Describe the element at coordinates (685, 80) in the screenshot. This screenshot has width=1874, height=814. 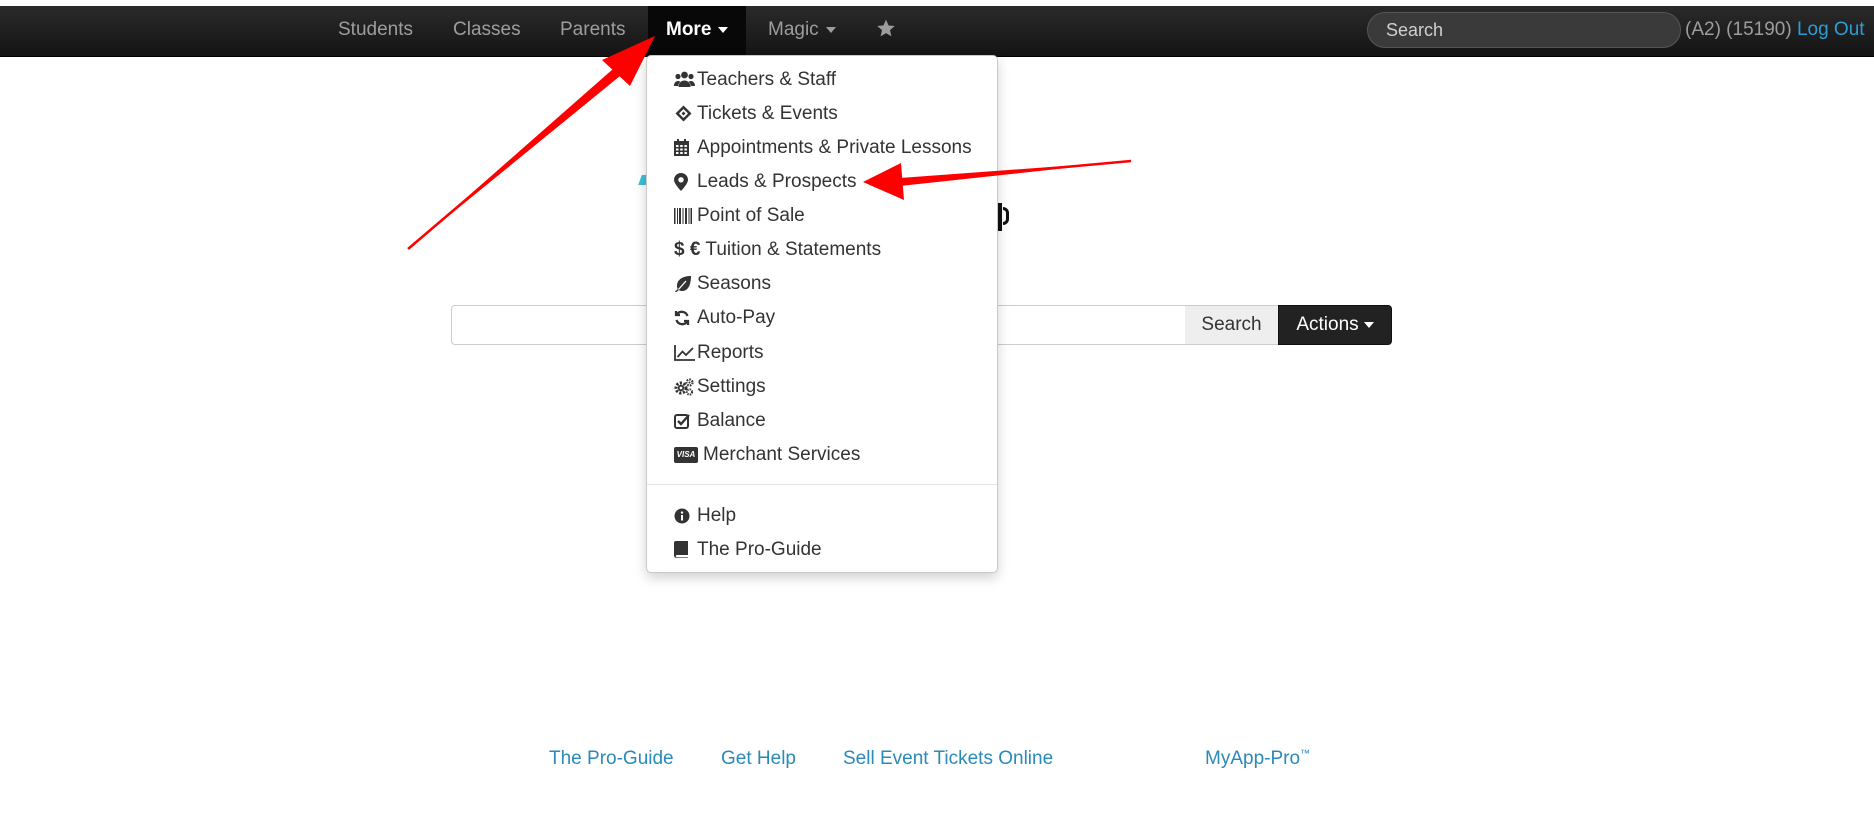
I see `users-icon` at that location.